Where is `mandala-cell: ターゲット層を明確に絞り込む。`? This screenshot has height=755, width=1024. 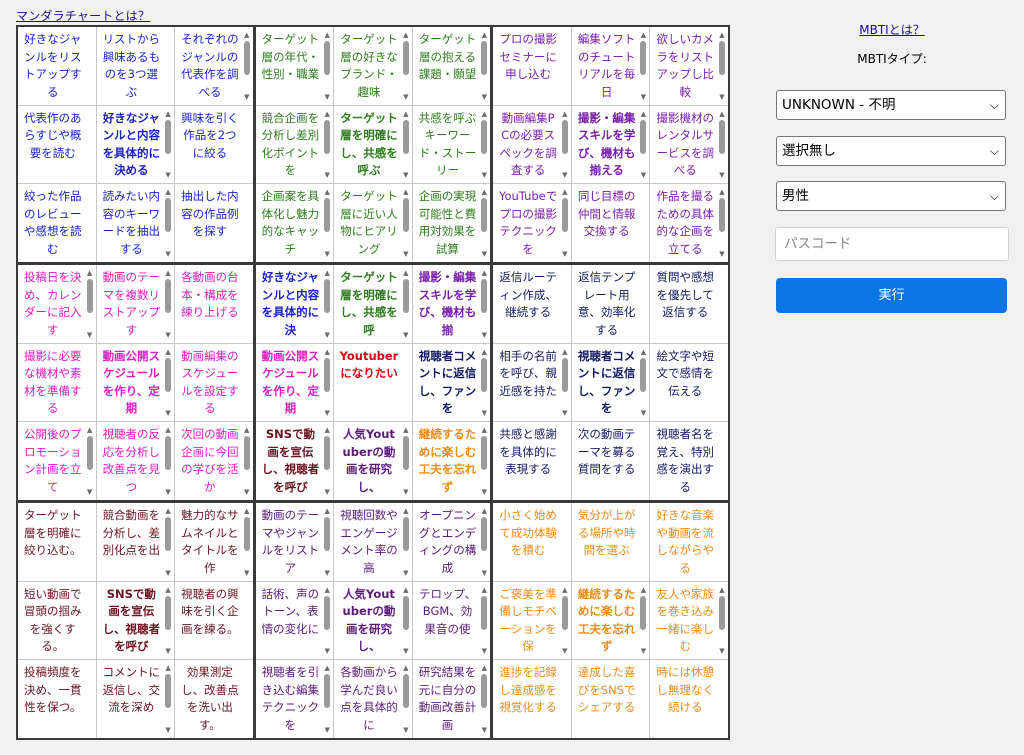
mandala-cell: ターゲット層を明確に絞り込む。 is located at coordinates (57, 542).